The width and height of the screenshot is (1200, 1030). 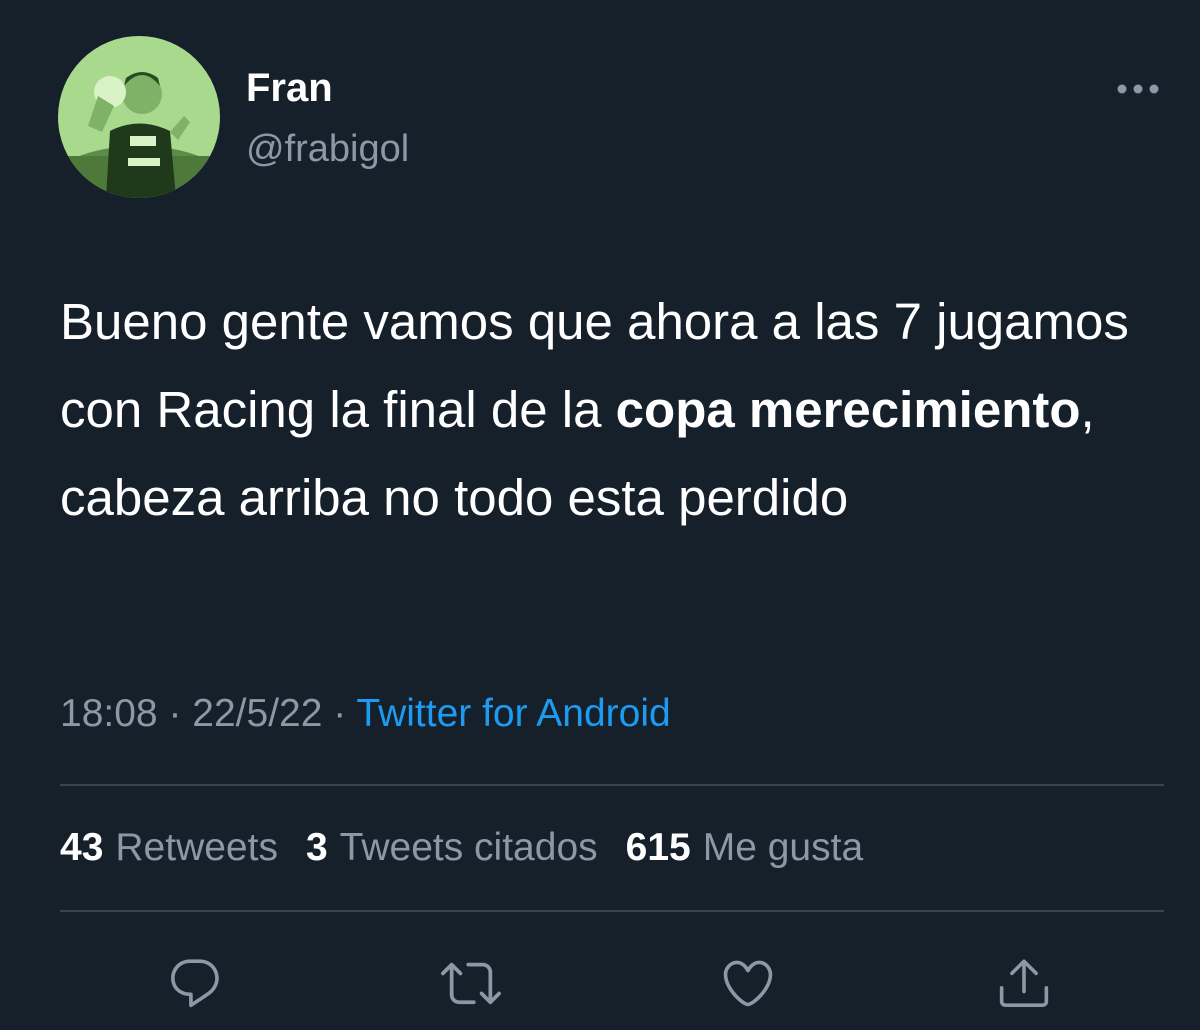 I want to click on tweet-text-bold: copa merecimiento, so click(x=848, y=409).